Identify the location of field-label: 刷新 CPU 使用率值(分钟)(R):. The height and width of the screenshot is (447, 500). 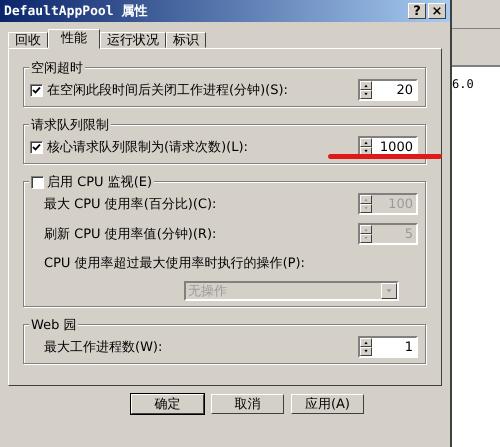
(131, 234).